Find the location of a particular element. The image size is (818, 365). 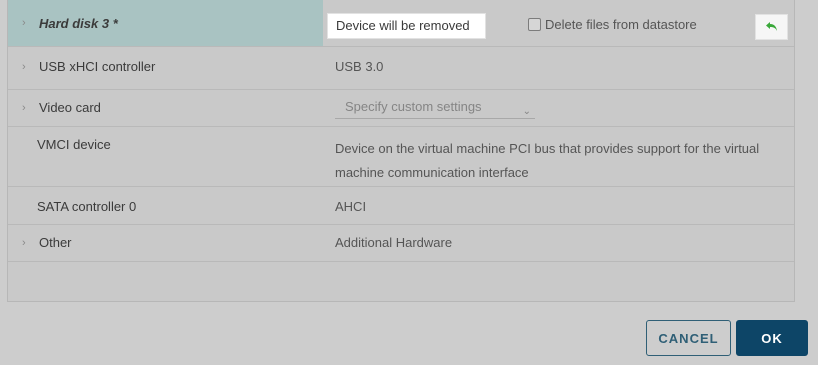

delete-files-checkbox is located at coordinates (534, 24).